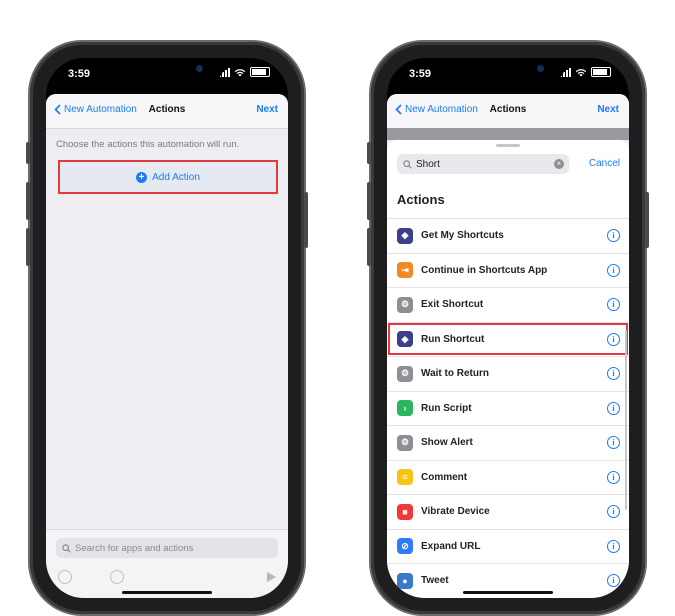 This screenshot has width=675, height=616. Describe the element at coordinates (117, 577) in the screenshot. I see `redo-icon` at that location.